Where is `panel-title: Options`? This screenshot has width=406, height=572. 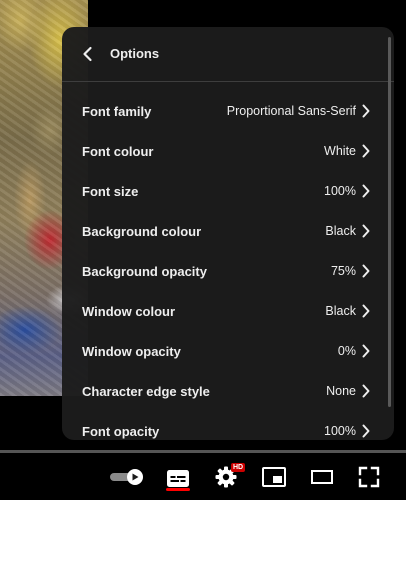 panel-title: Options is located at coordinates (135, 53).